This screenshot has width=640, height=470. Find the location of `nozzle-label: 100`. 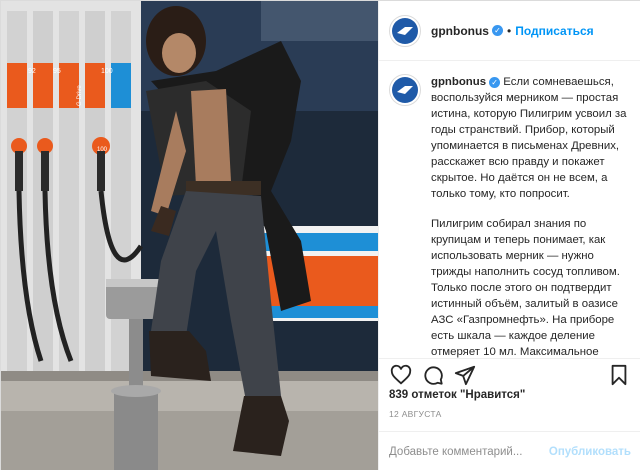

nozzle-label: 100 is located at coordinates (102, 150).